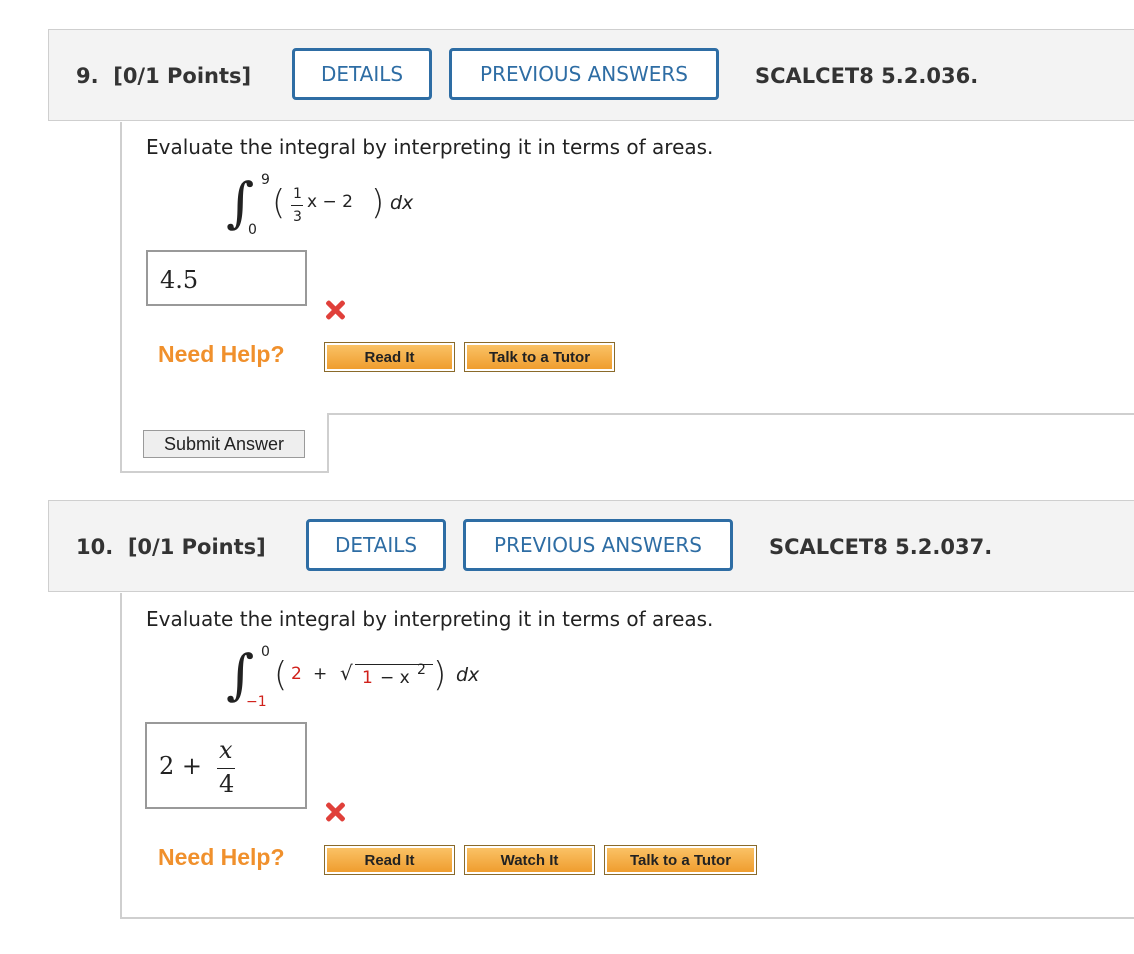 Image resolution: width=1134 pixels, height=954 pixels. What do you see at coordinates (226, 278) in the screenshot?
I see `answer-input: 4.5` at bounding box center [226, 278].